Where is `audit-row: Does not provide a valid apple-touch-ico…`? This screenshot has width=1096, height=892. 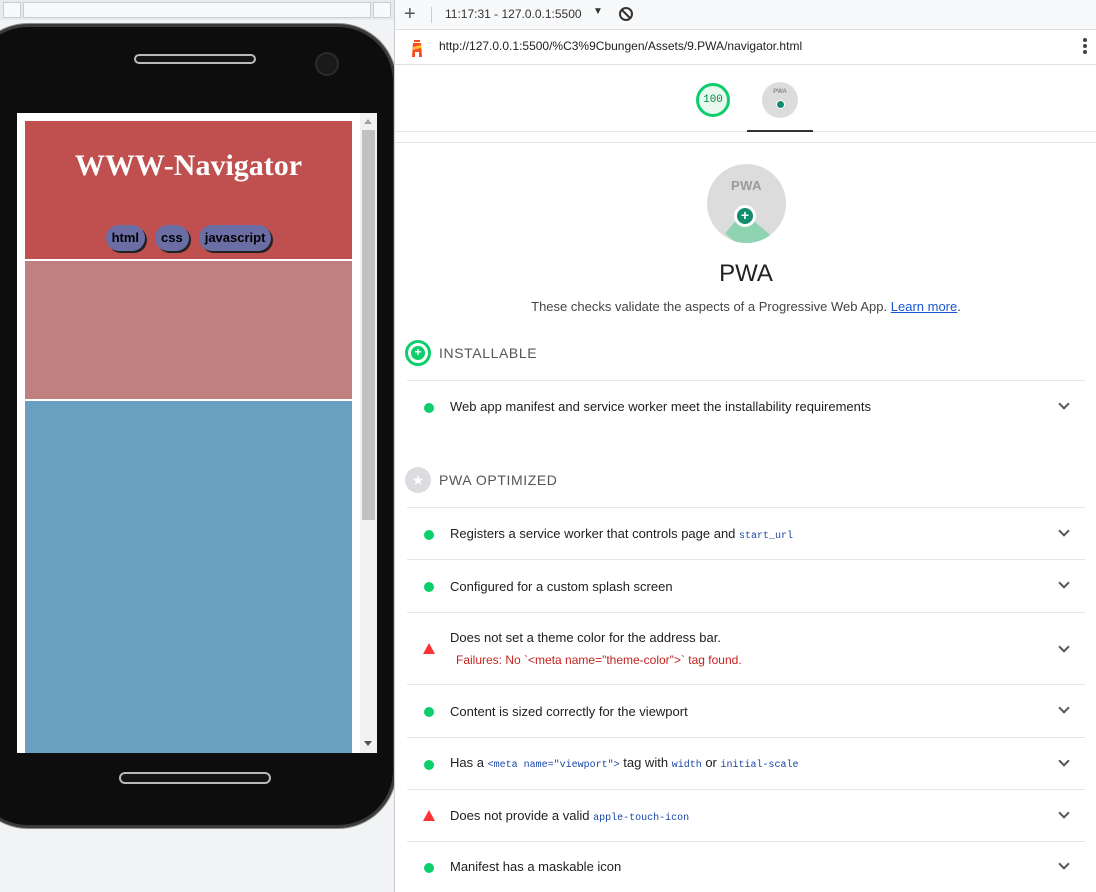 audit-row: Does not provide a valid apple-touch-ico… is located at coordinates (746, 815).